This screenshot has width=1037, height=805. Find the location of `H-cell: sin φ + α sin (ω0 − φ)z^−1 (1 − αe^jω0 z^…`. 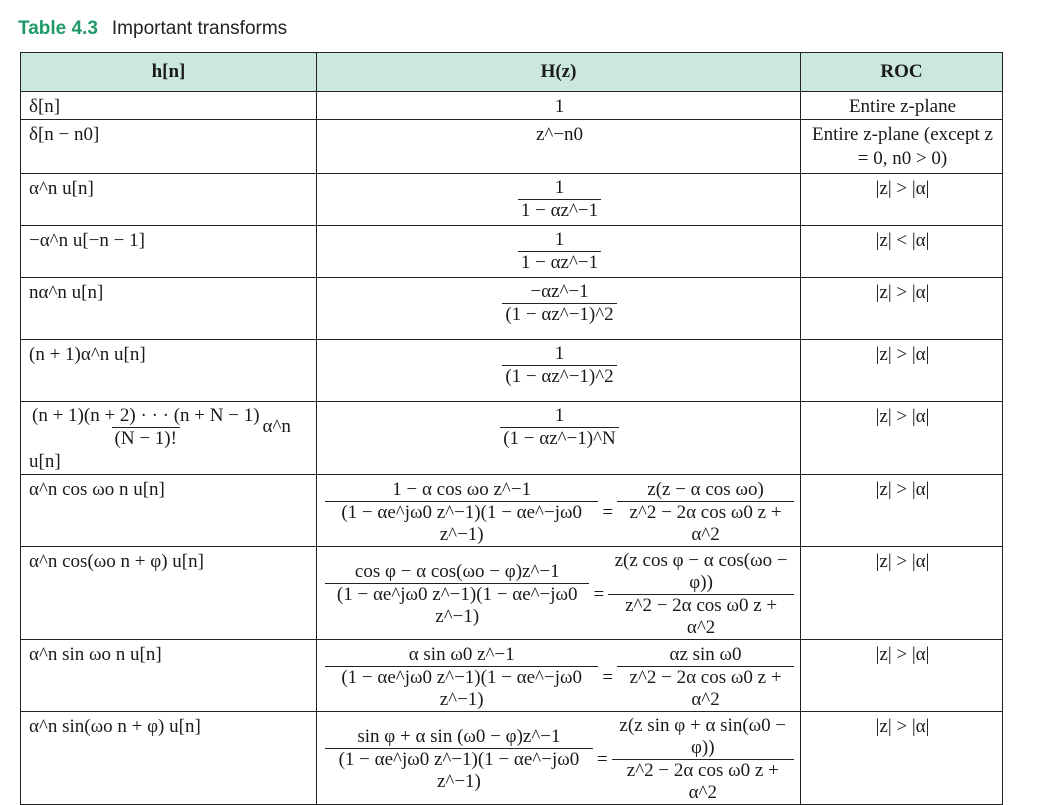

H-cell: sin φ + α sin (ω0 − φ)z^−1 (1 − αe^jω0 z^… is located at coordinates (558, 758).